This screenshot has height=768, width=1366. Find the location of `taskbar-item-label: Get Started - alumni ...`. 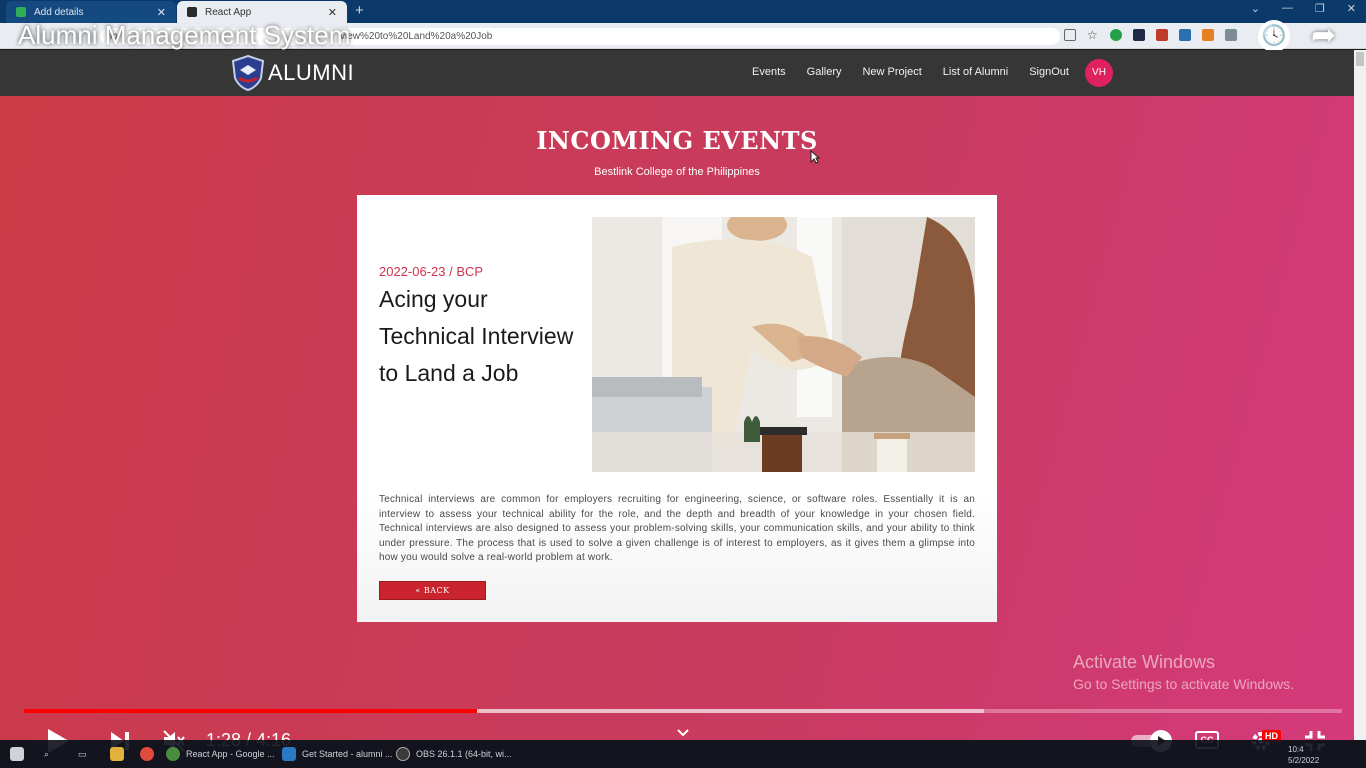

taskbar-item-label: Get Started - alumni ... is located at coordinates (347, 754).